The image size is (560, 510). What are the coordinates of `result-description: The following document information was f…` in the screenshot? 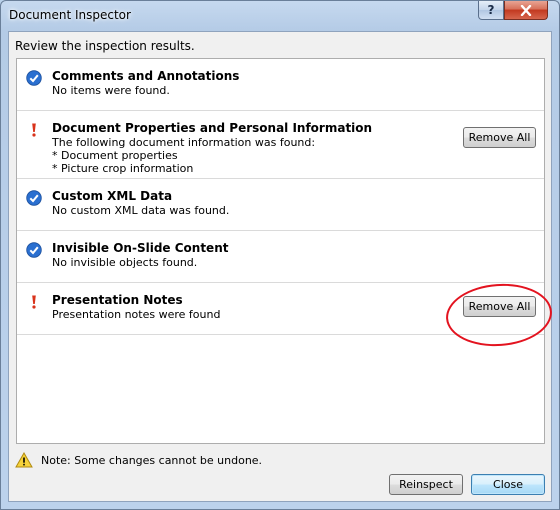 It's located at (184, 155).